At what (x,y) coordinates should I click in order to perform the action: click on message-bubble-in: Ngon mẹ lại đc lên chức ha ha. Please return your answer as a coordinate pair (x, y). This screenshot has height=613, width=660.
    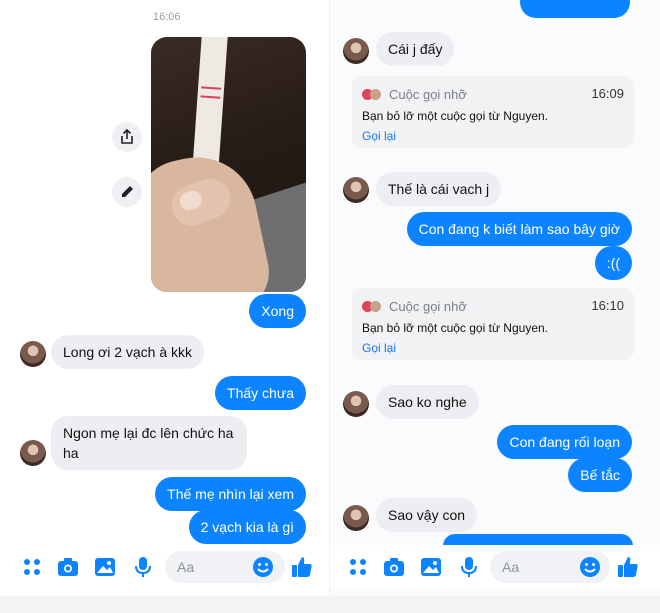
    Looking at the image, I should click on (149, 443).